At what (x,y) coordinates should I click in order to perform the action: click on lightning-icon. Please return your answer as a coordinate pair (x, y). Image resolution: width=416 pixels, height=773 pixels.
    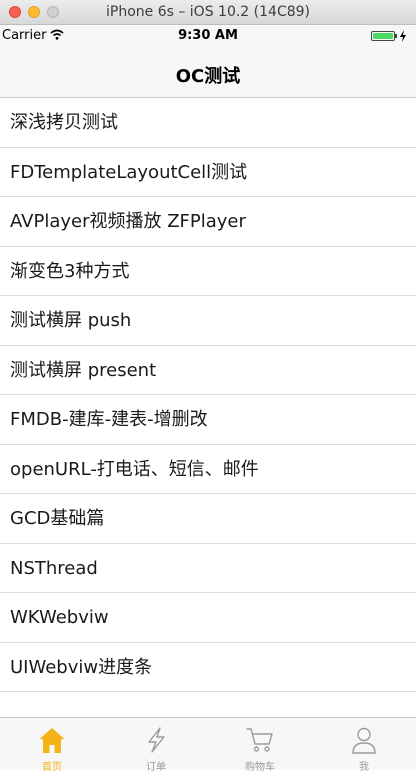
    Looking at the image, I should click on (156, 740).